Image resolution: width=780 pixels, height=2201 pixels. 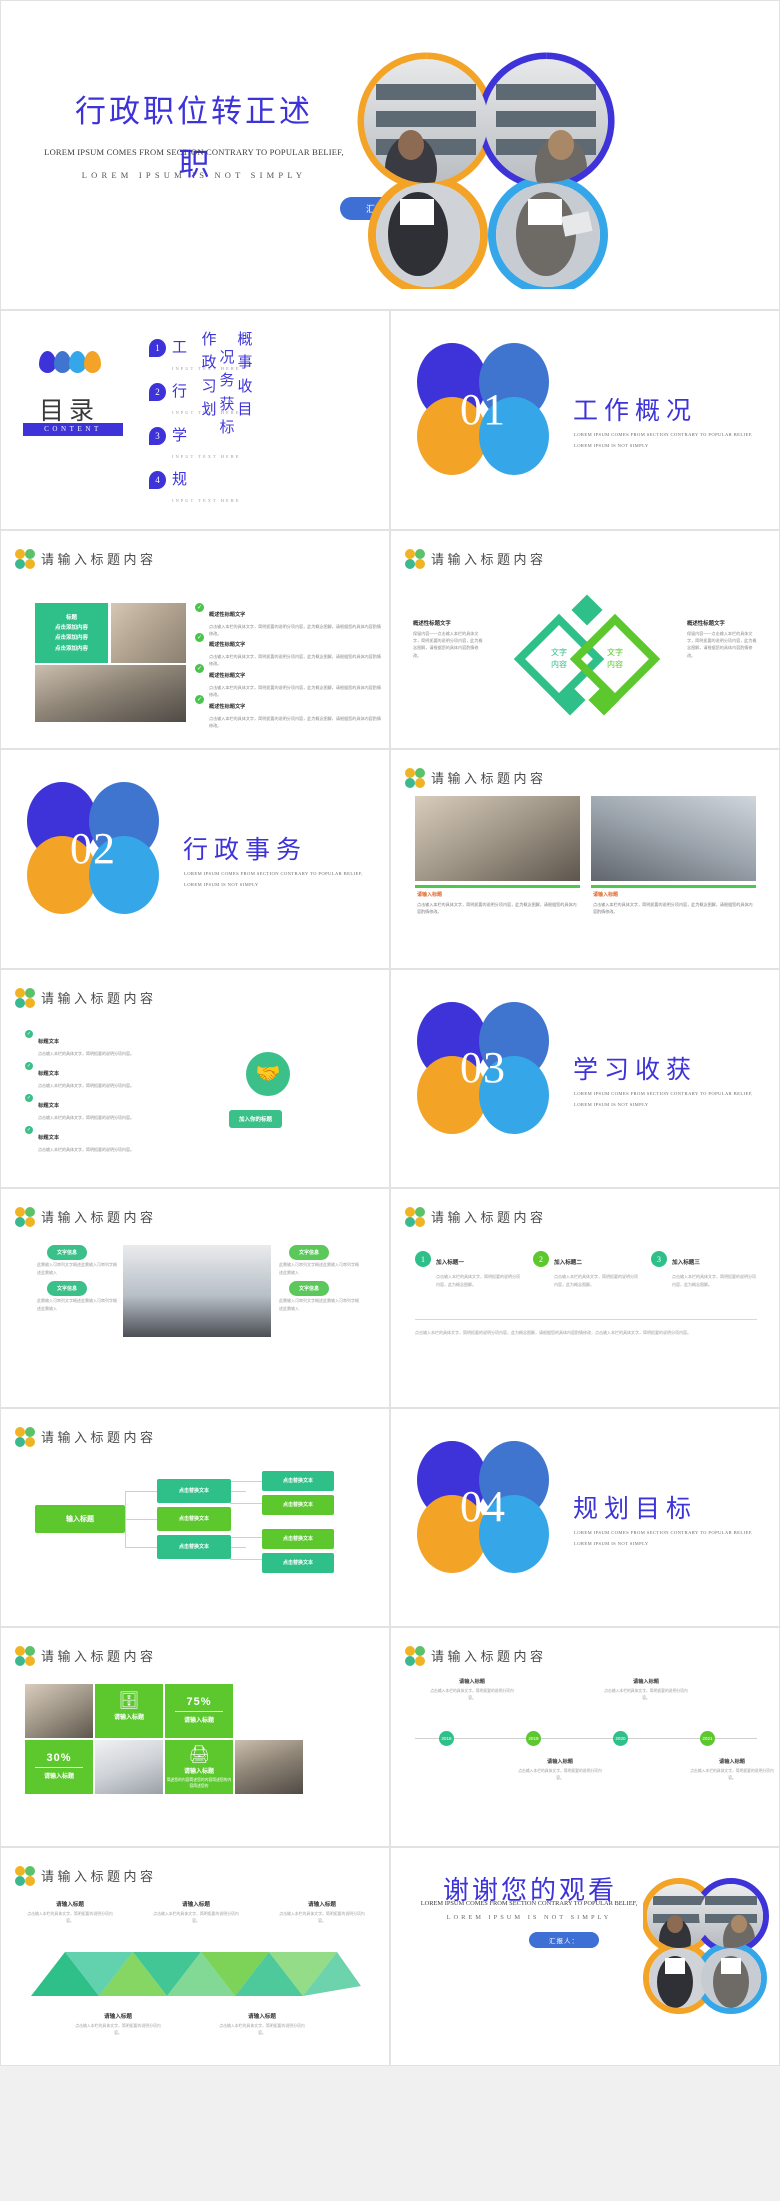 What do you see at coordinates (564, 1939) in the screenshot?
I see `thank-you-presenter-pill: 汇报人：` at bounding box center [564, 1939].